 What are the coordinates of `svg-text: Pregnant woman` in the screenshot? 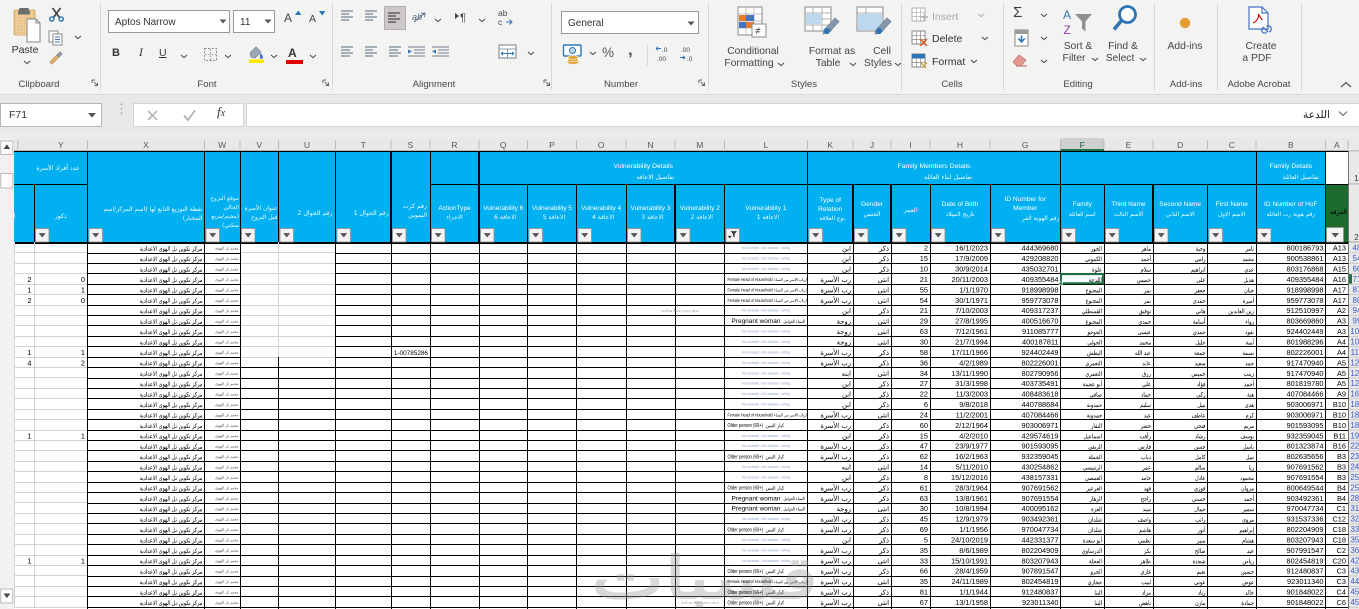 It's located at (756, 322).